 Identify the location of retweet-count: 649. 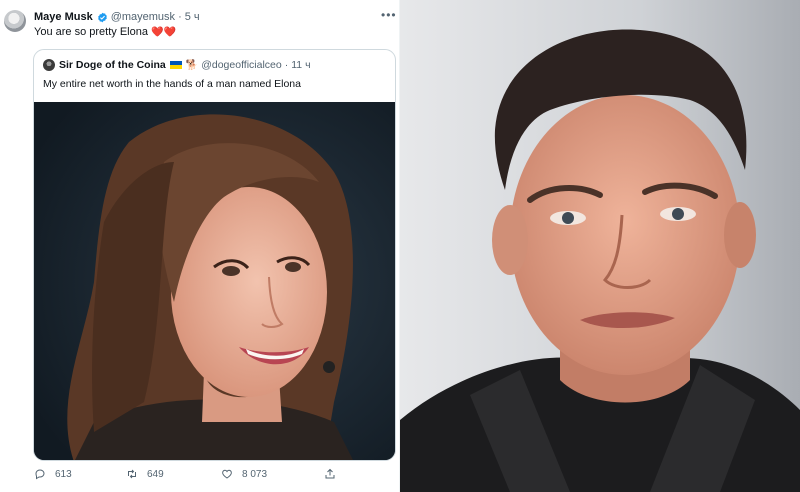
(155, 474).